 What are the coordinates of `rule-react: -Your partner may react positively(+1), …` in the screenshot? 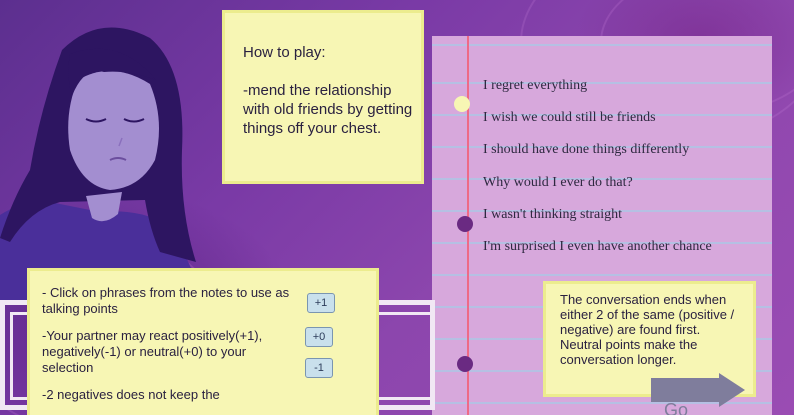 It's located at (152, 351).